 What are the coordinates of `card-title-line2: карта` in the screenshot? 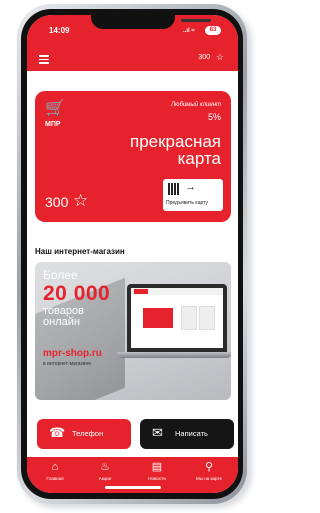 It's located at (199, 158).